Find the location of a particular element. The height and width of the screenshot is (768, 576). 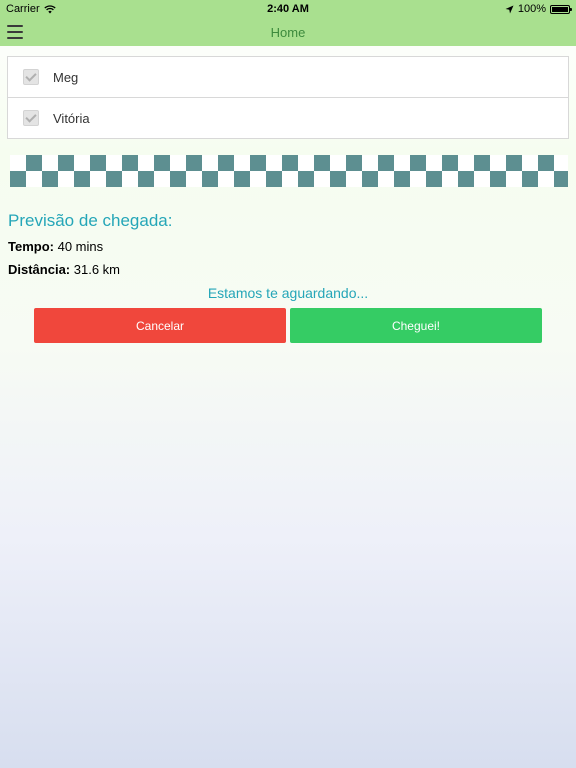

arrival-distance-line: Distância: 31.6 km is located at coordinates (64, 269).